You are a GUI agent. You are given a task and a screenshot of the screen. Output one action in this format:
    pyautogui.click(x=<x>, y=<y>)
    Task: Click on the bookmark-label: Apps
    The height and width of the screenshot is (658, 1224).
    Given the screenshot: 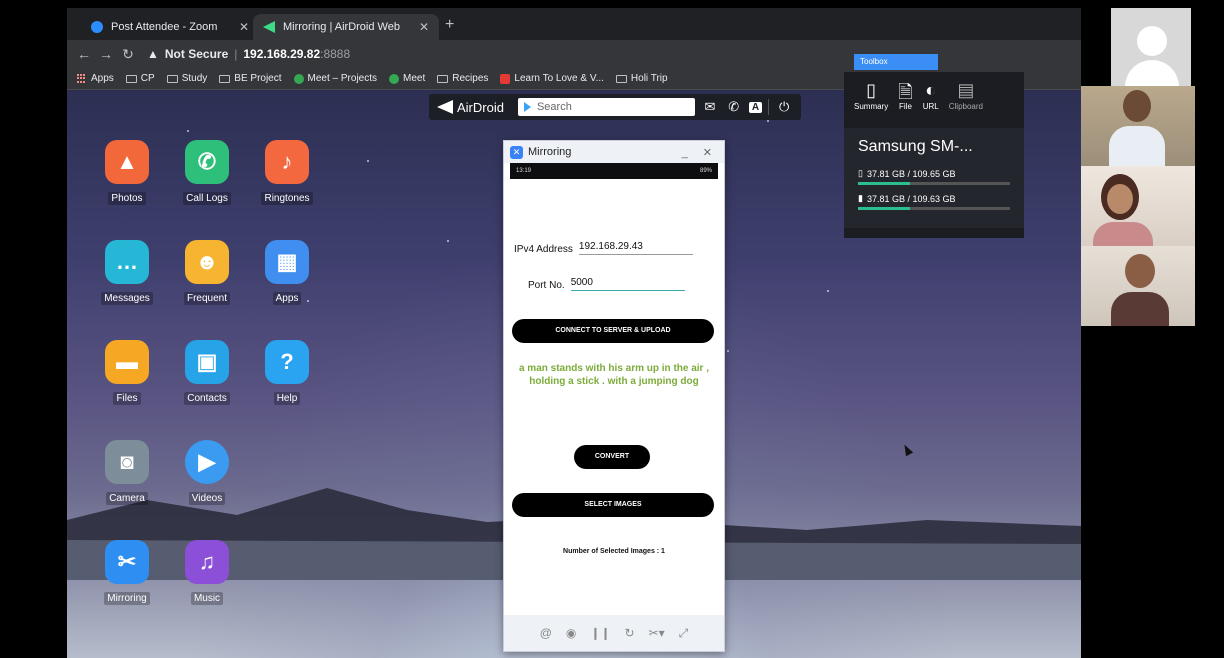 What is the action you would take?
    pyautogui.click(x=102, y=78)
    